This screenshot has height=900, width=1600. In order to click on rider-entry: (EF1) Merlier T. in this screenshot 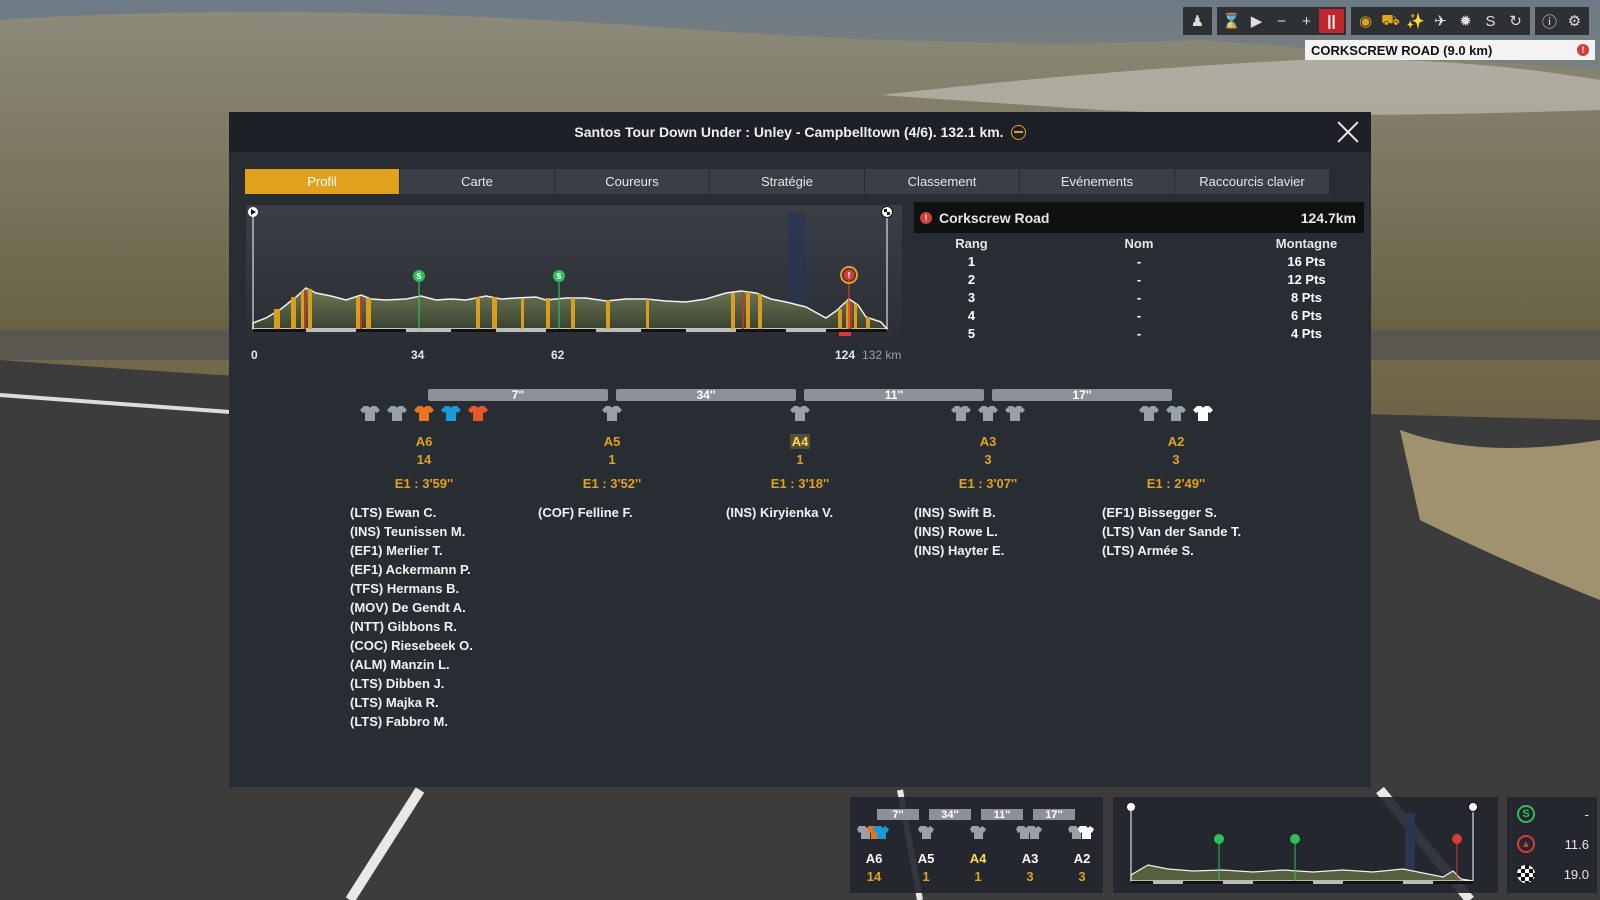, I will do `click(411, 550)`.